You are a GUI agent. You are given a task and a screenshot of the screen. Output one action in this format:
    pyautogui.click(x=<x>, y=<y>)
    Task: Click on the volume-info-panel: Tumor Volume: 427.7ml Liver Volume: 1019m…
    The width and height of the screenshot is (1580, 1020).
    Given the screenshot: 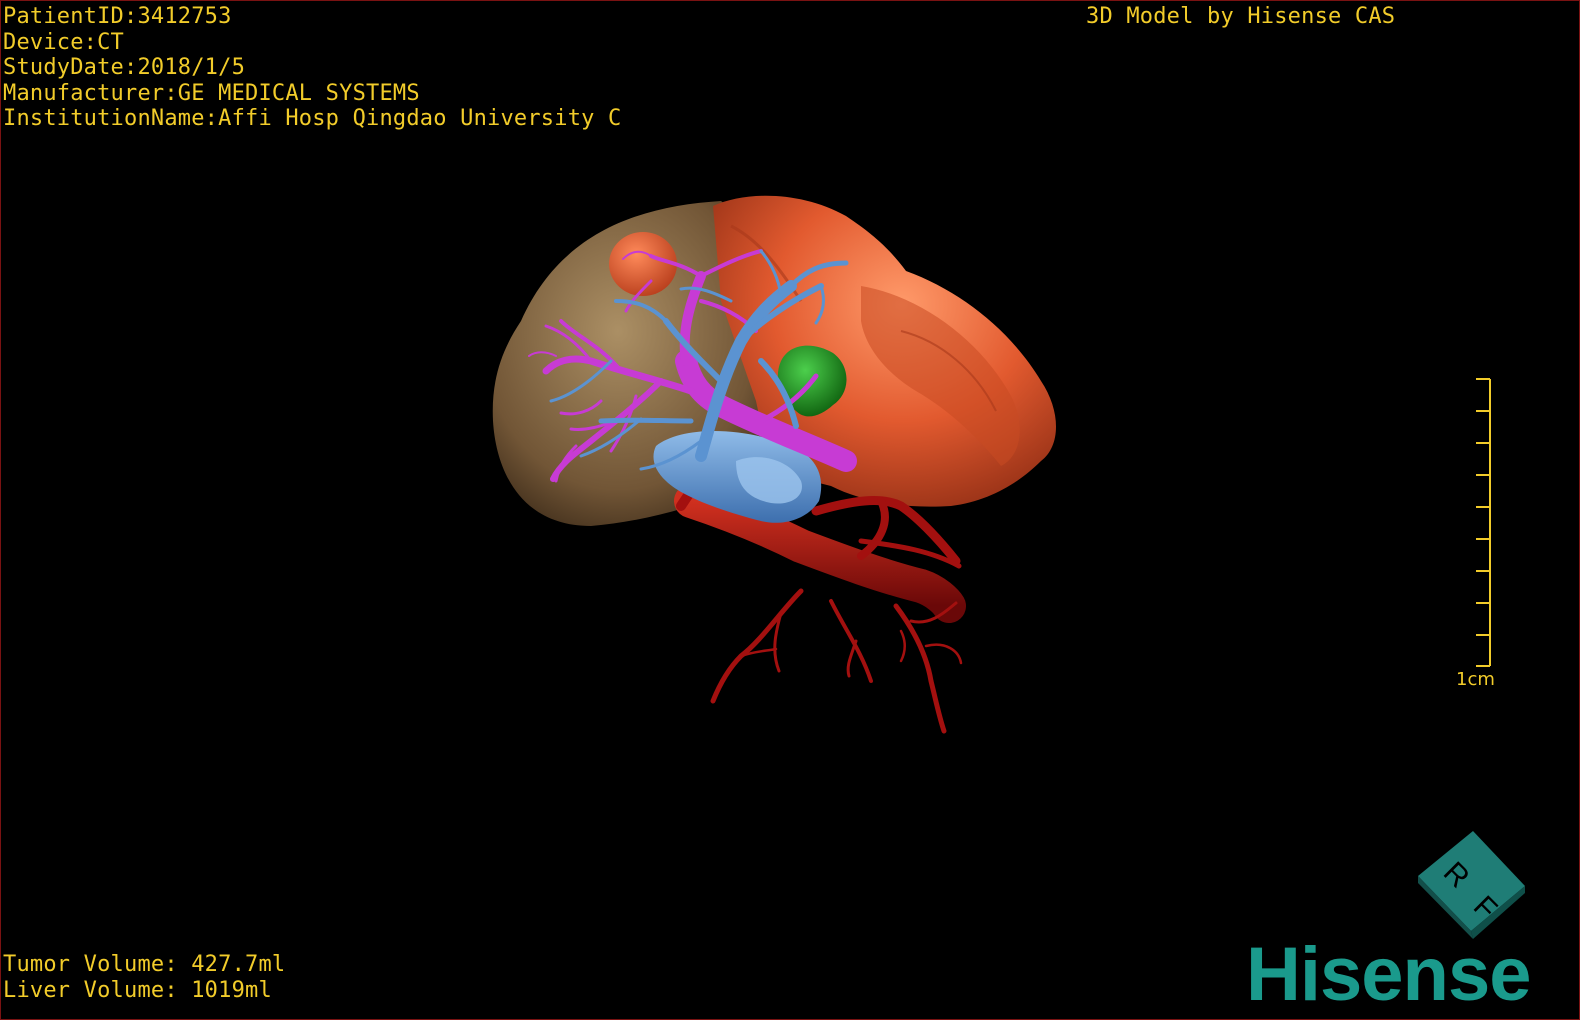 What is the action you would take?
    pyautogui.click(x=144, y=977)
    